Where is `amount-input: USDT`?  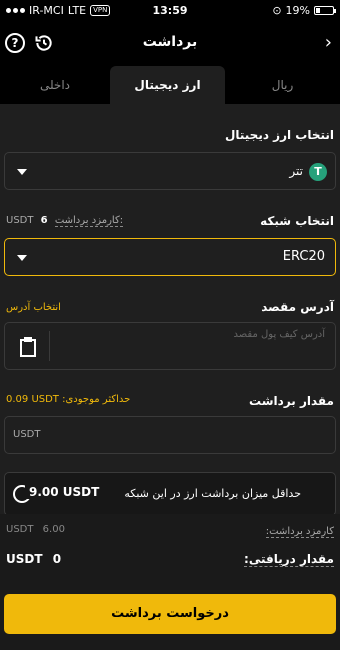
amount-input: USDT is located at coordinates (170, 435).